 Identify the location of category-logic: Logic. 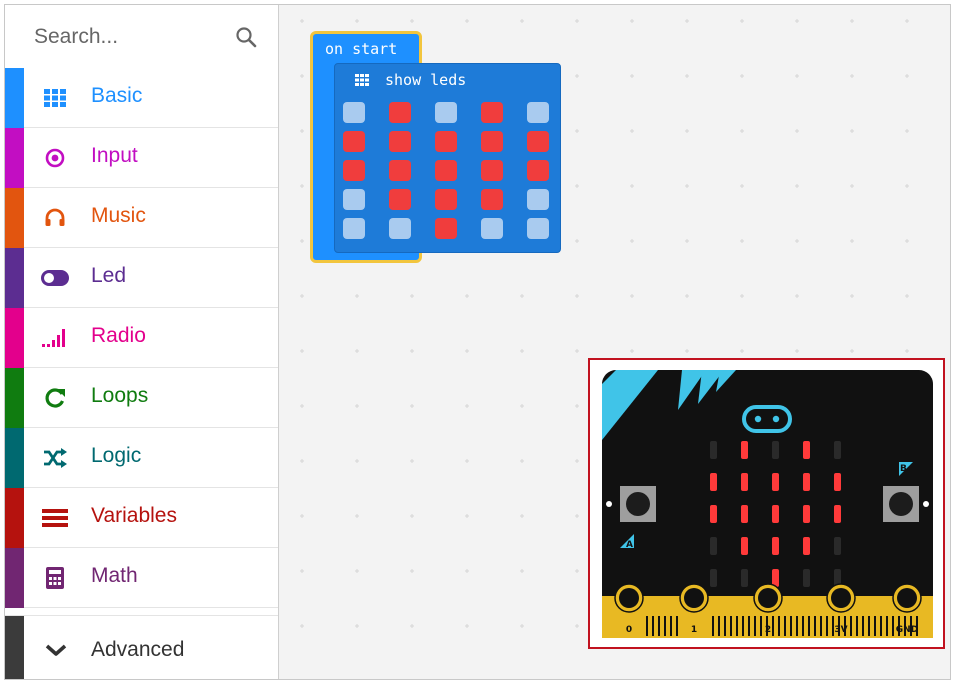
(141, 458).